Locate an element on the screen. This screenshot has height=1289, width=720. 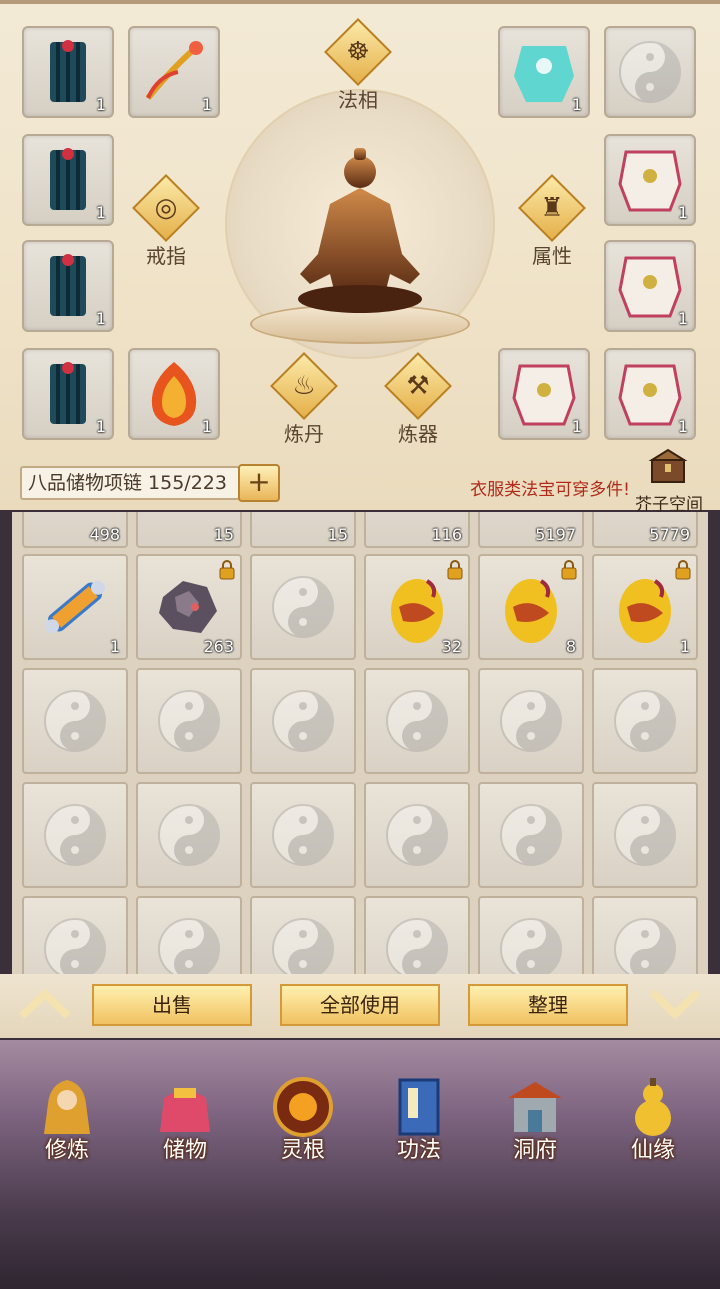
nav-spirit-root: 灵根 is located at coordinates (303, 1120).